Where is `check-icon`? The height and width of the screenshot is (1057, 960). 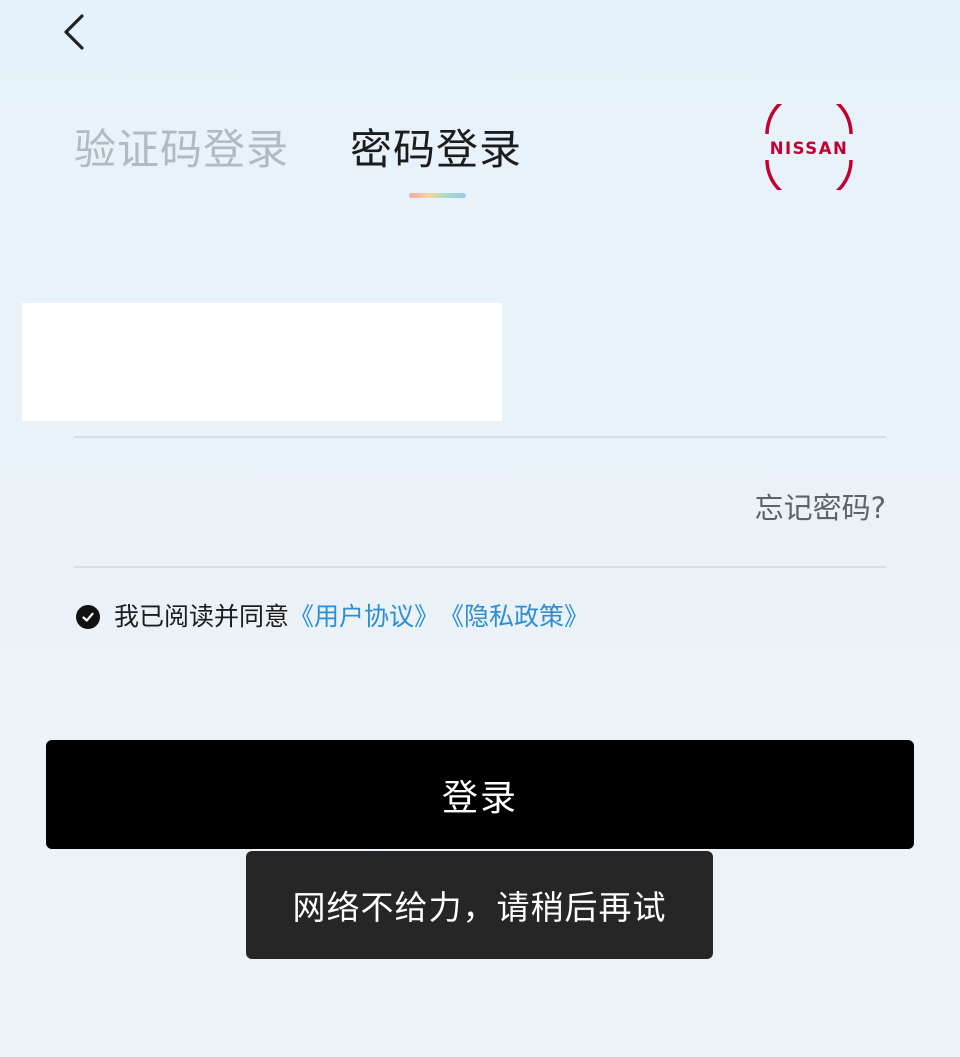 check-icon is located at coordinates (88, 617).